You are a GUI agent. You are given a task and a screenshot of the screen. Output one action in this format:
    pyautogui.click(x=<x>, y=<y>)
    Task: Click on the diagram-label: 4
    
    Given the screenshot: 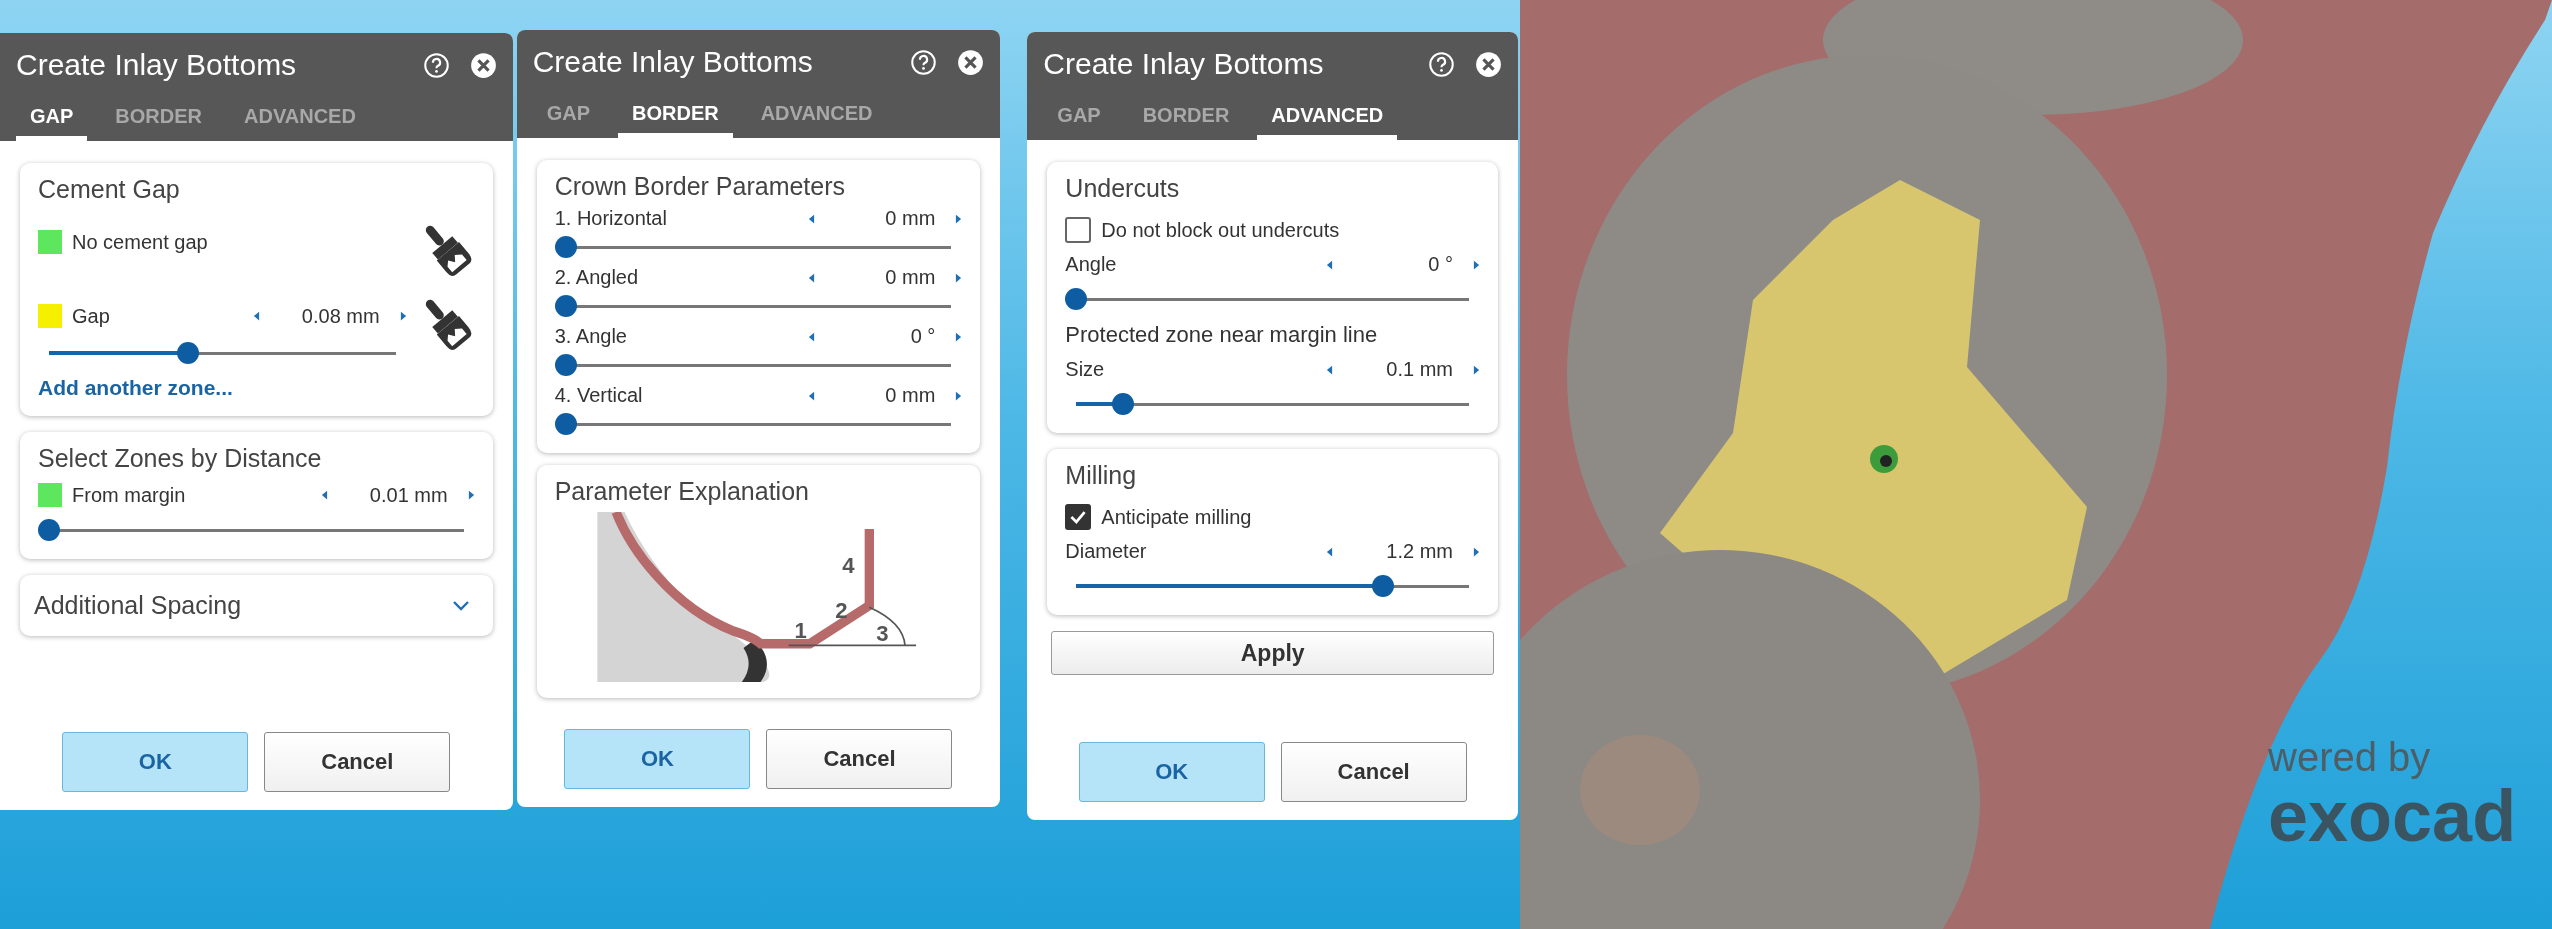 What is the action you would take?
    pyautogui.click(x=848, y=566)
    